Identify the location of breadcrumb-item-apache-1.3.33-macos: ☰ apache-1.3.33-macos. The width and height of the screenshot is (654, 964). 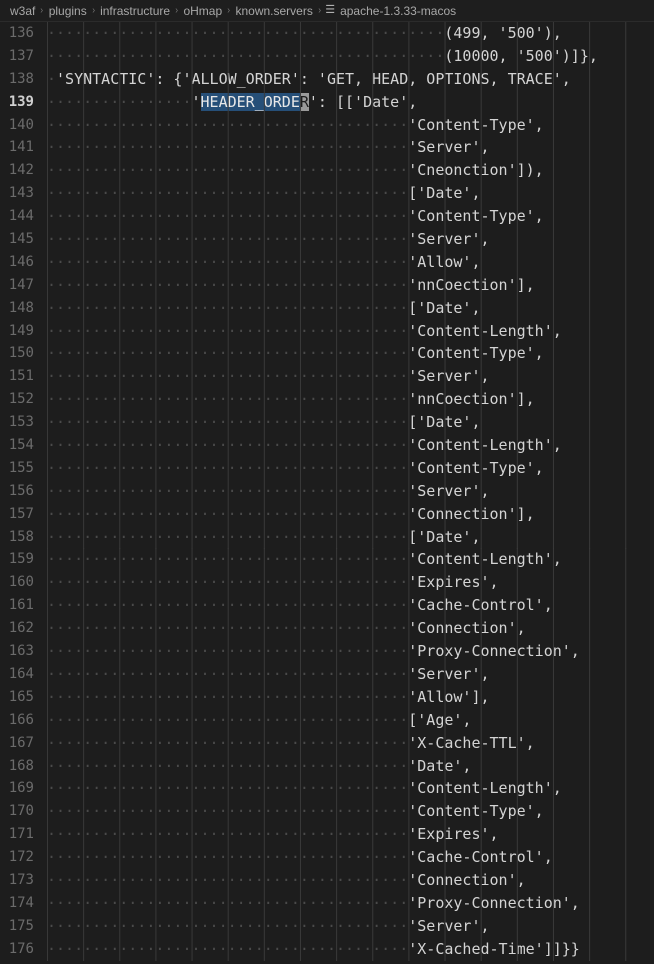
(390, 11).